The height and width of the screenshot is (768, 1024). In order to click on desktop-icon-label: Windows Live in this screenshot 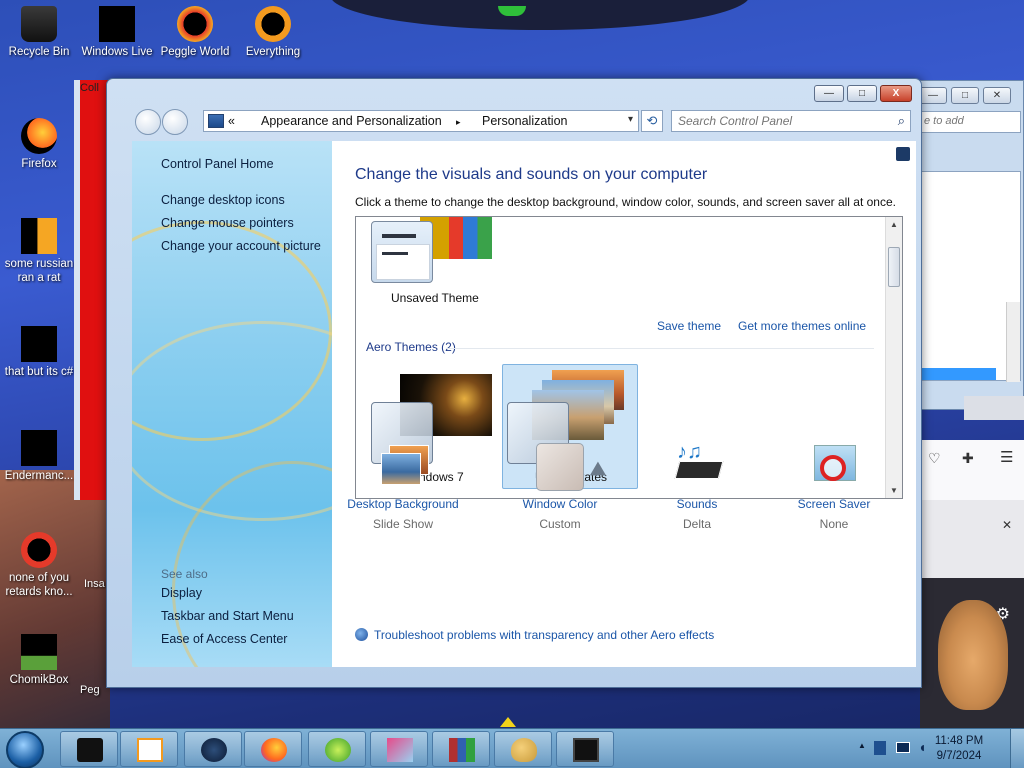, I will do `click(117, 52)`.